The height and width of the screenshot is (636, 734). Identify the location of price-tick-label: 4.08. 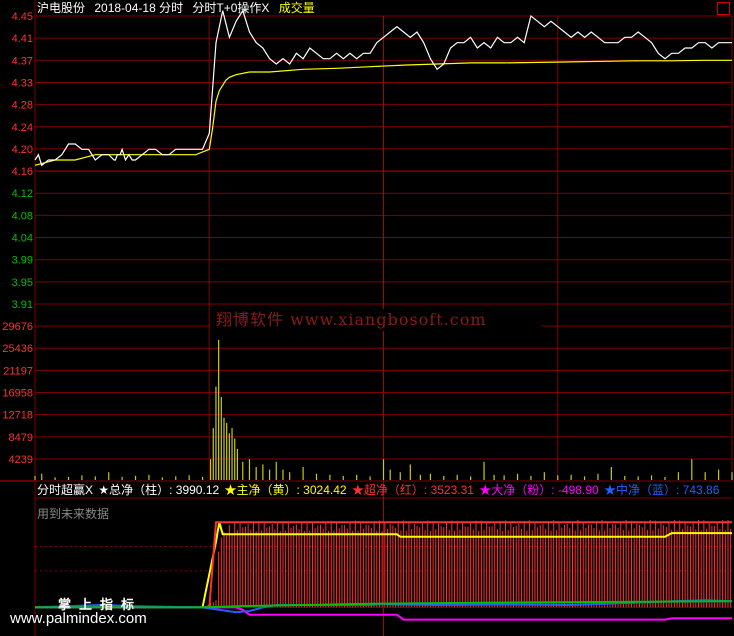
(22, 216).